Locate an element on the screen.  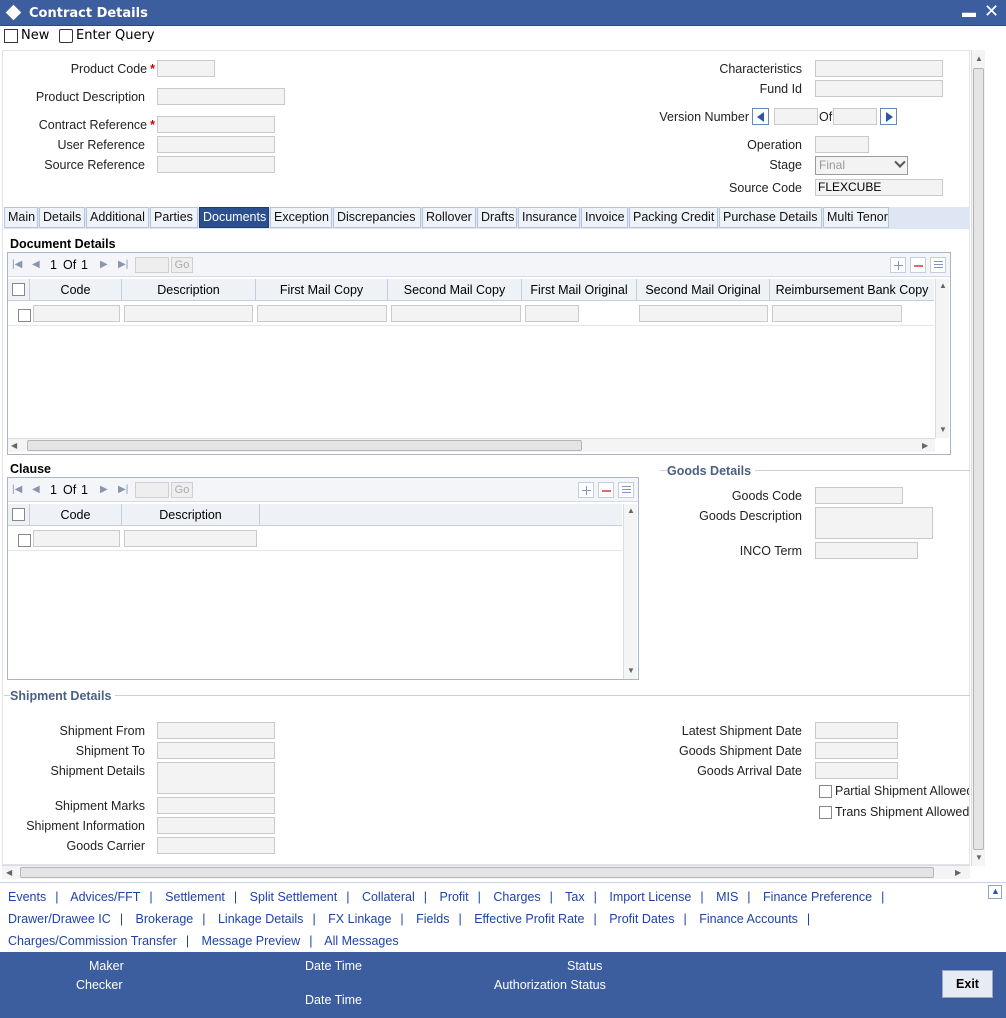
col-second-mail-copy: Second Mail Copy is located at coordinates (455, 290).